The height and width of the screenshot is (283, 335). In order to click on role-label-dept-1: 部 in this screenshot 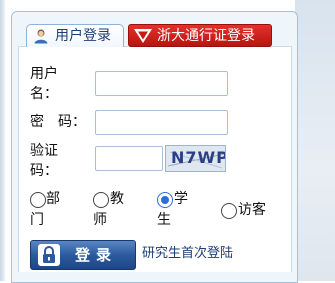, I will do `click(53, 199)`.